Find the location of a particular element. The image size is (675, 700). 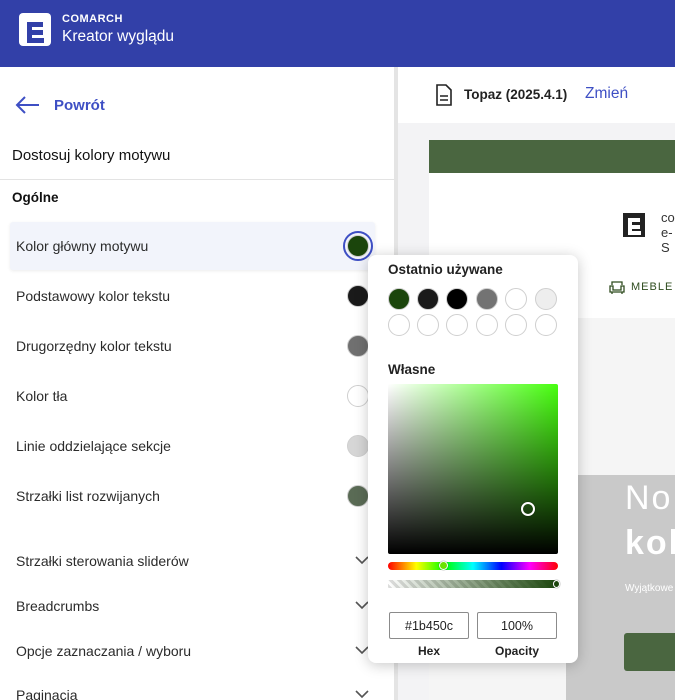

change-theme-link: Zmień is located at coordinates (606, 94).